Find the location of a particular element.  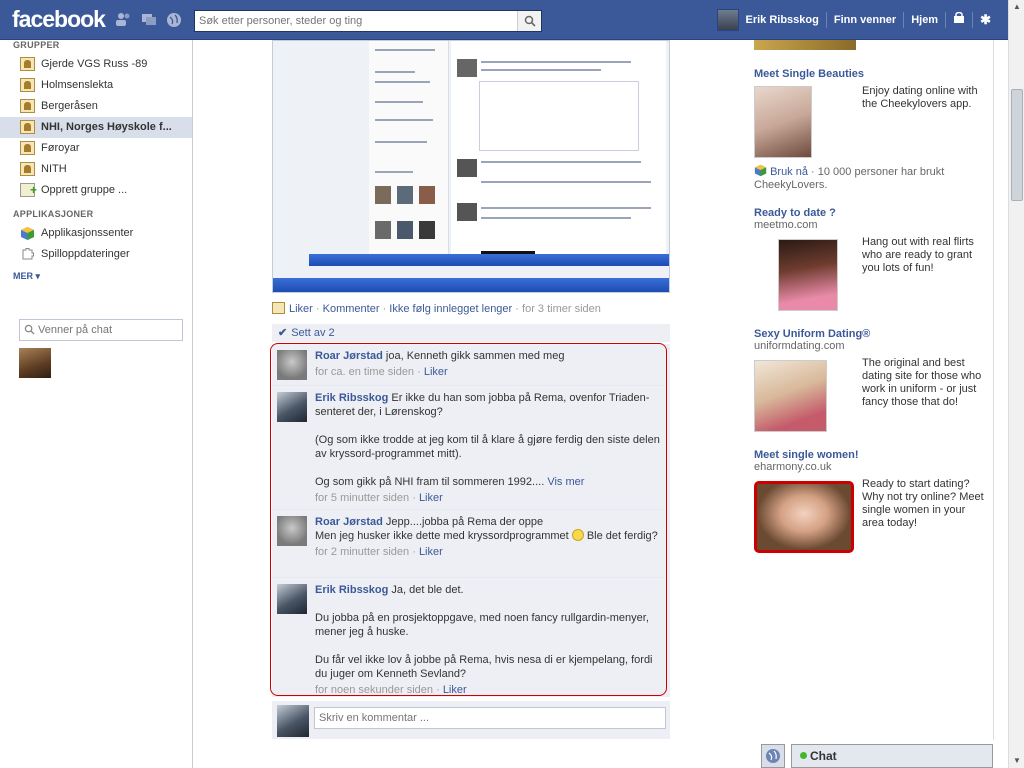

chat-dock: Chat is located at coordinates (877, 756).